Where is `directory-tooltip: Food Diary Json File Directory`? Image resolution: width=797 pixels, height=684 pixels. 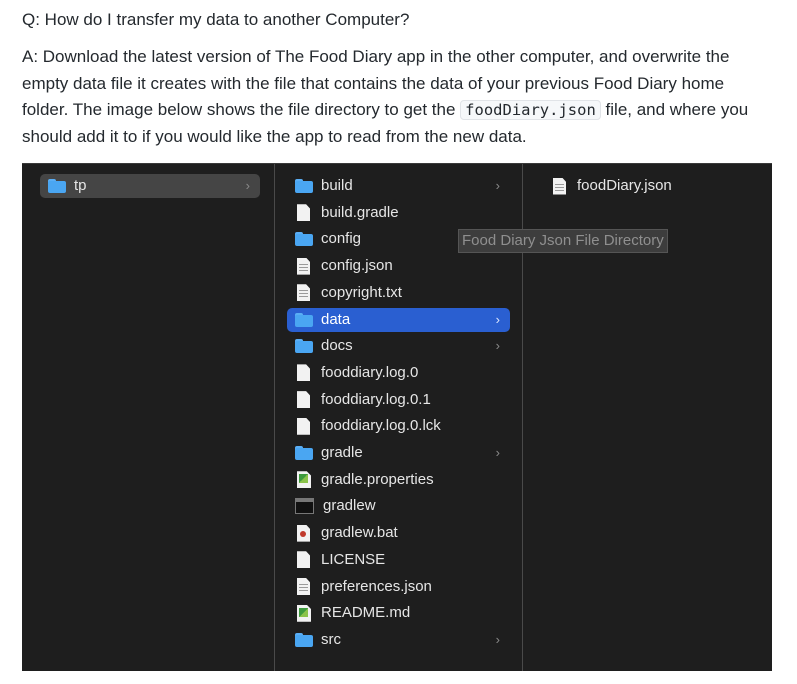 directory-tooltip: Food Diary Json File Directory is located at coordinates (563, 241).